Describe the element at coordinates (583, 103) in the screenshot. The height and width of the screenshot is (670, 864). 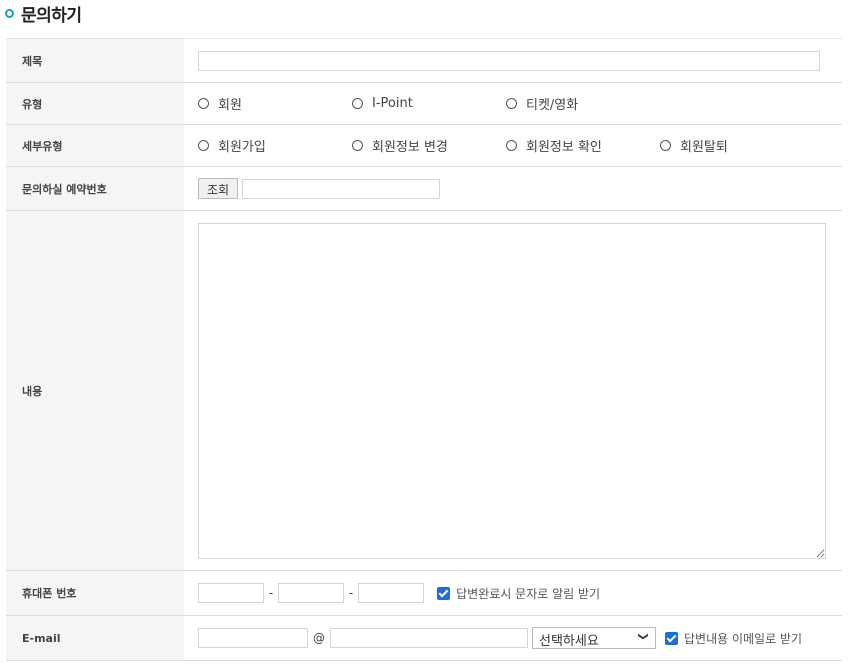
I see `type-radio-ticket: 티켓/영화` at that location.